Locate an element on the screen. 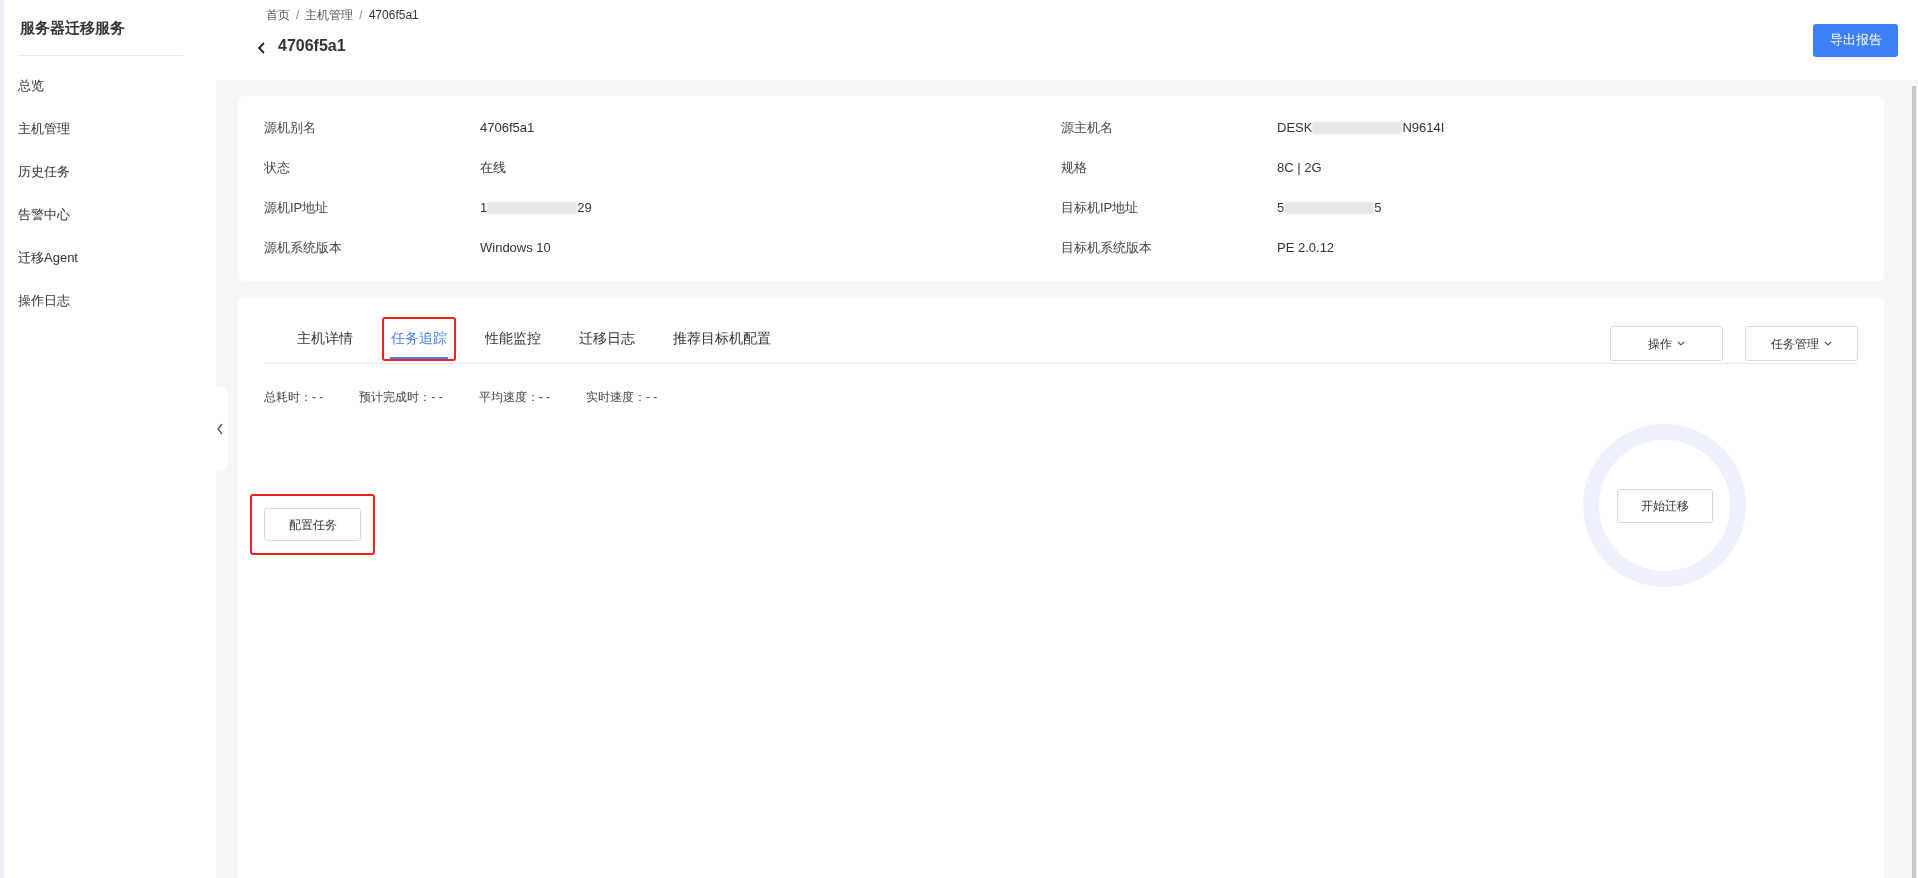 The width and height of the screenshot is (1918, 878). dropdown-button: 操作 is located at coordinates (1666, 343).